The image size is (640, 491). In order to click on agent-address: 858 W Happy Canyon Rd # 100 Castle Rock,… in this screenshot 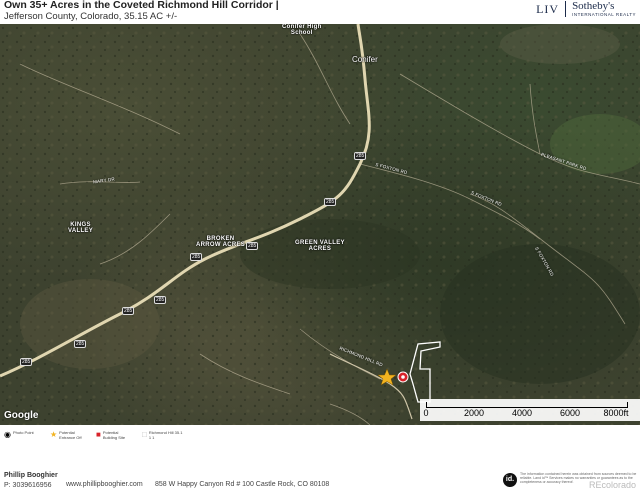, I will do `click(242, 484)`.